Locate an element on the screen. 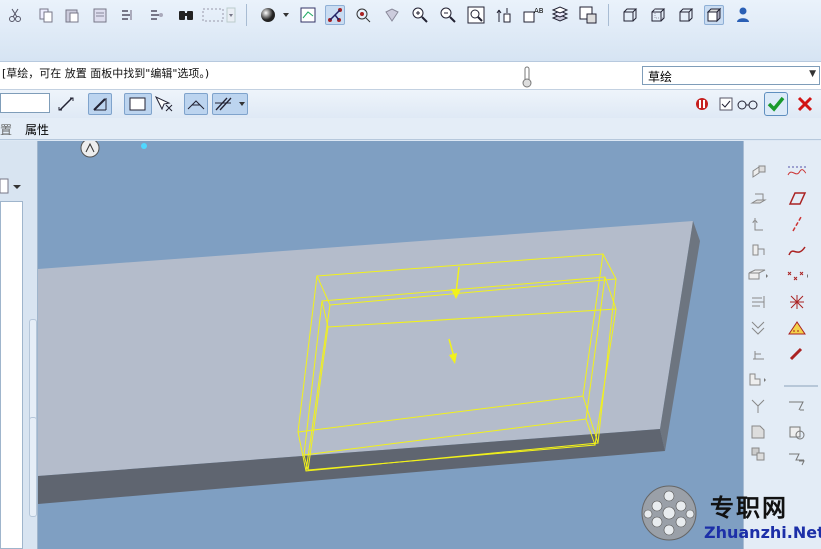 Image resolution: width=821 pixels, height=549 pixels. globe-logo-icon is located at coordinates (669, 513).